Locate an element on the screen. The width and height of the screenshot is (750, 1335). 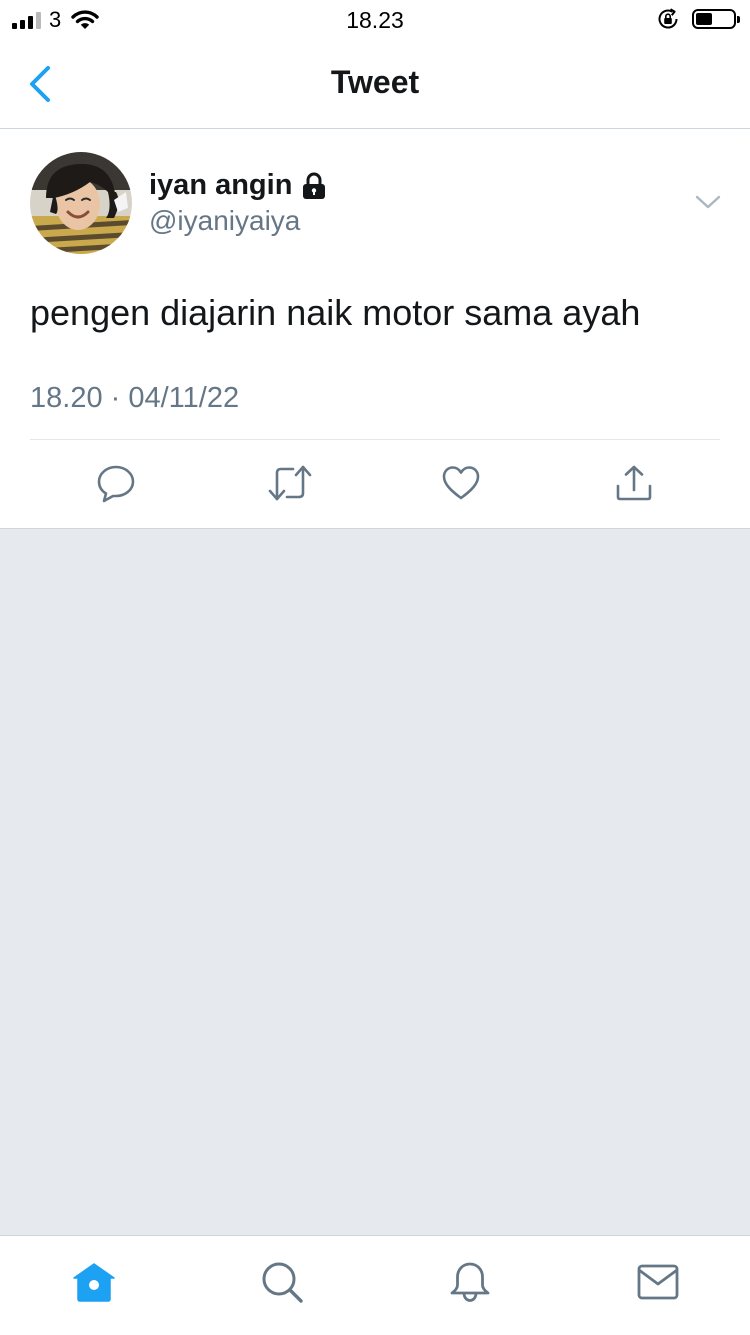
tab-bar is located at coordinates (375, 1285).